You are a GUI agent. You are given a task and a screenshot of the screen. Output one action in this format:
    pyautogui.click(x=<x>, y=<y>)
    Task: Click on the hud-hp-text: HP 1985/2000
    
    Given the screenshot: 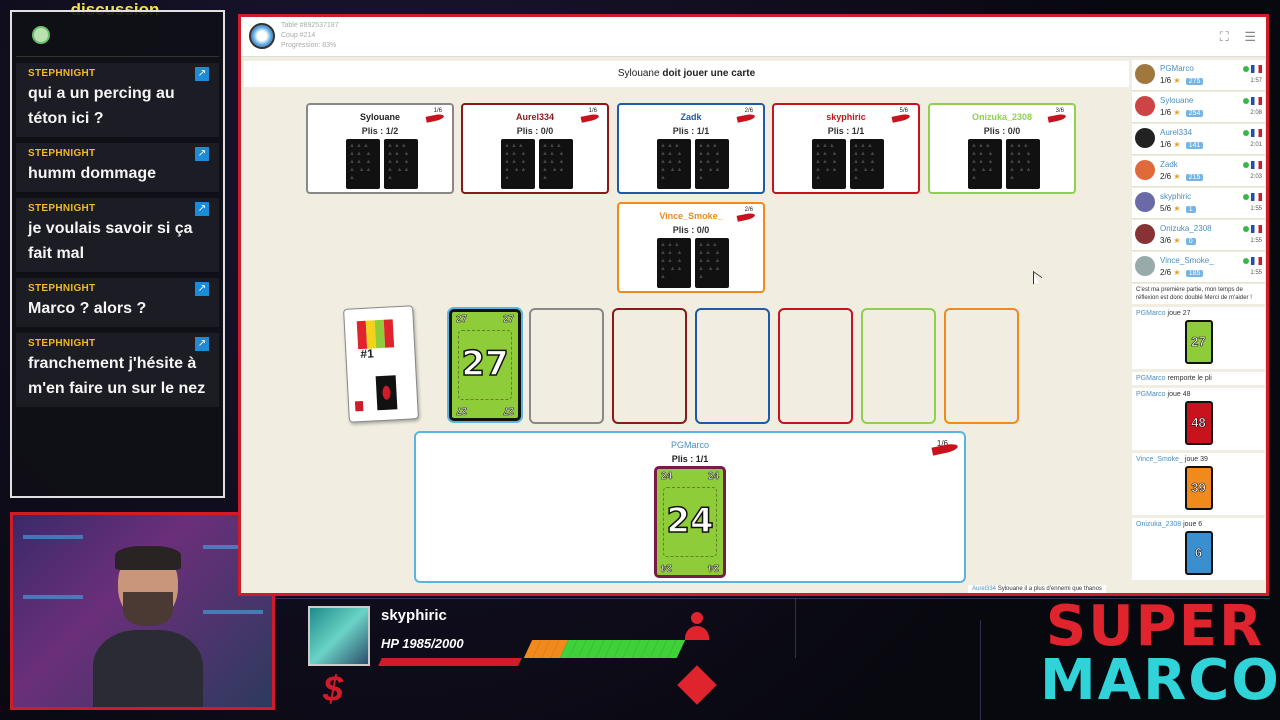 What is the action you would take?
    pyautogui.click(x=422, y=643)
    